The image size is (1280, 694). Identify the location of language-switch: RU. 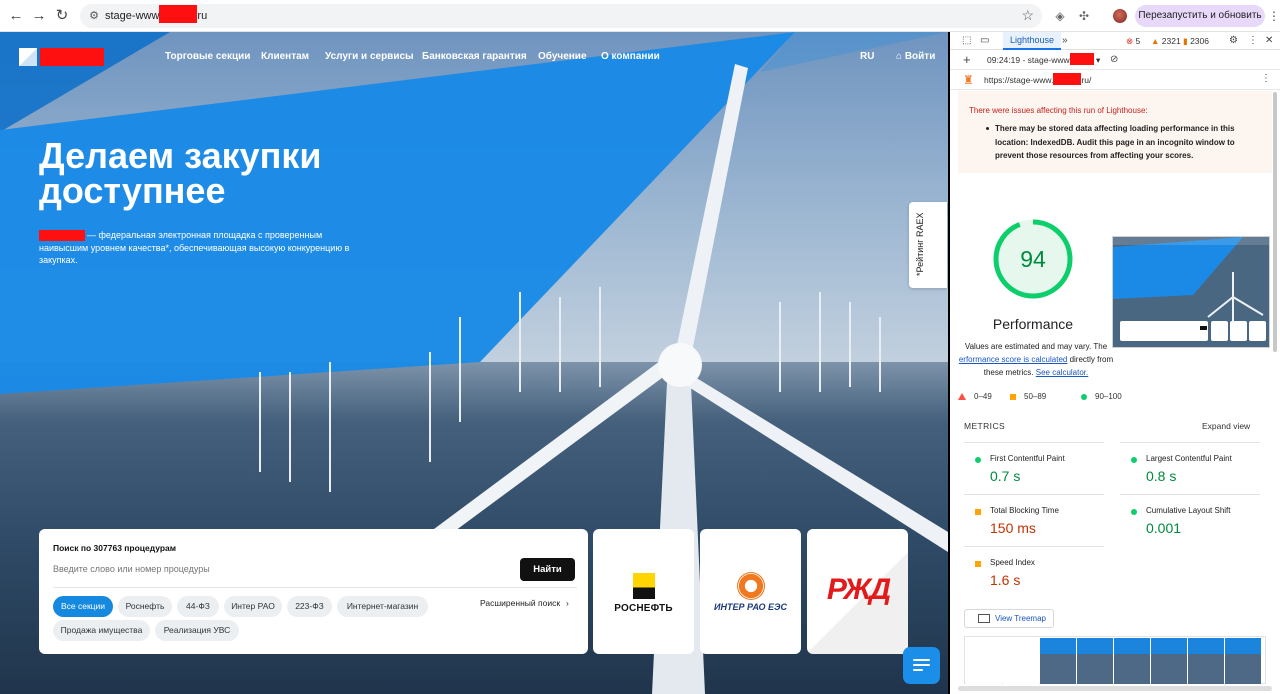
(867, 56).